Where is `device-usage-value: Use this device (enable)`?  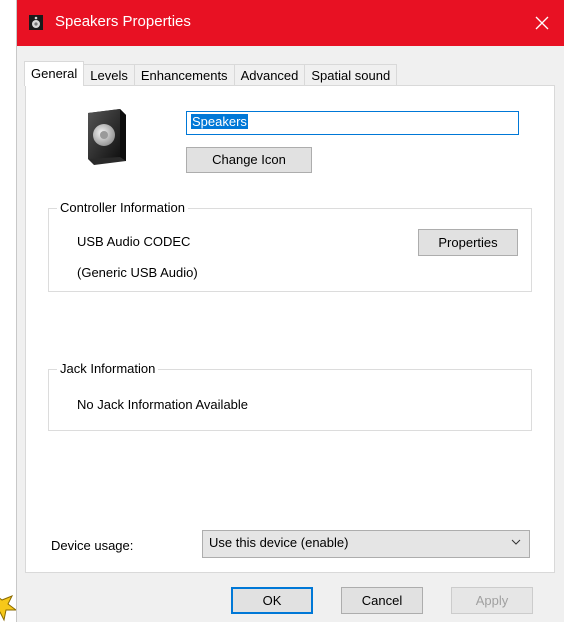
device-usage-value: Use this device (enable) is located at coordinates (279, 542).